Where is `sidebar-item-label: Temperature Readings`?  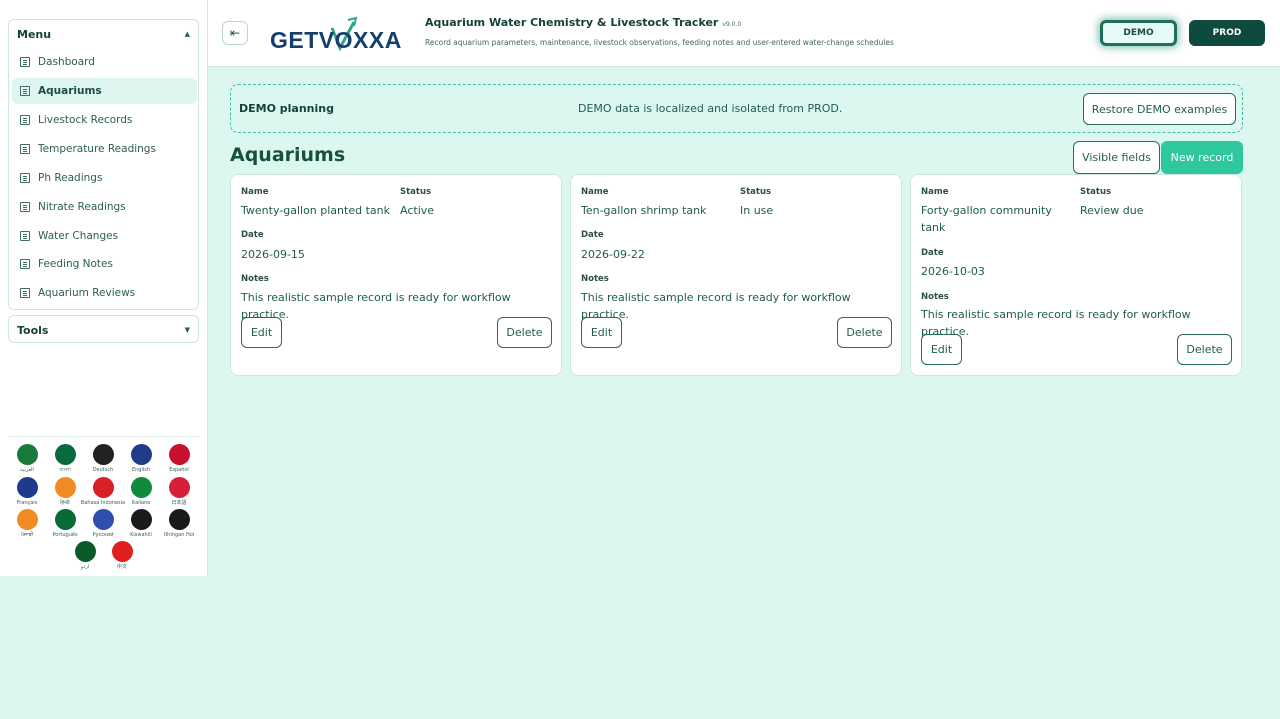
sidebar-item-label: Temperature Readings is located at coordinates (97, 149).